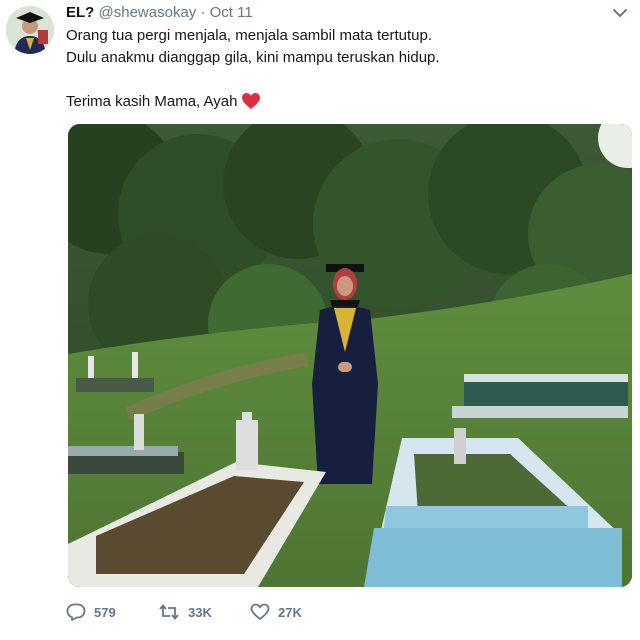  Describe the element at coordinates (276, 612) in the screenshot. I see `like-button: 27K` at that location.